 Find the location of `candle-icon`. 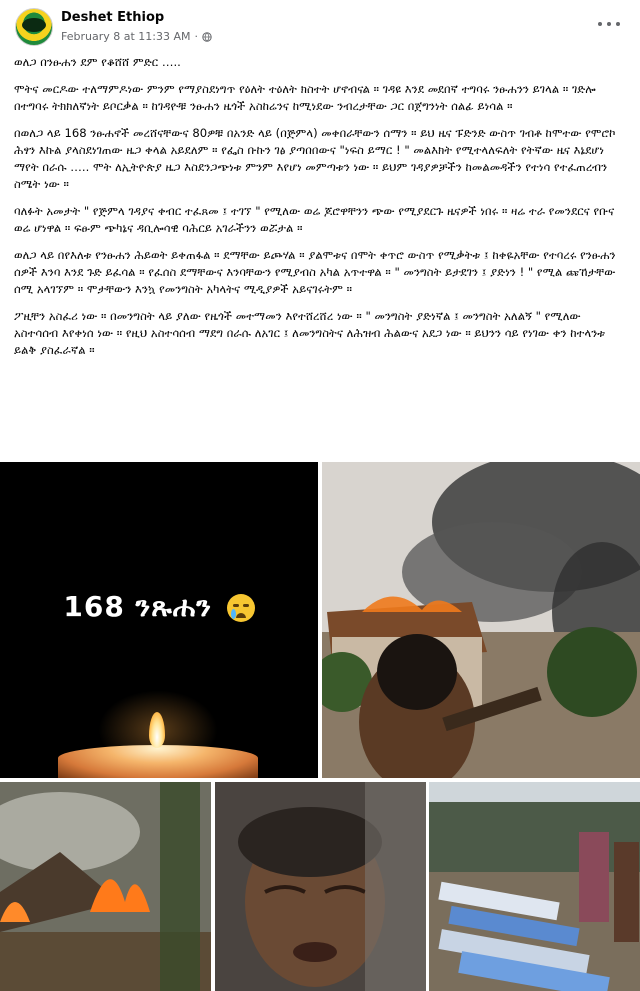

candle-icon is located at coordinates (158, 761).